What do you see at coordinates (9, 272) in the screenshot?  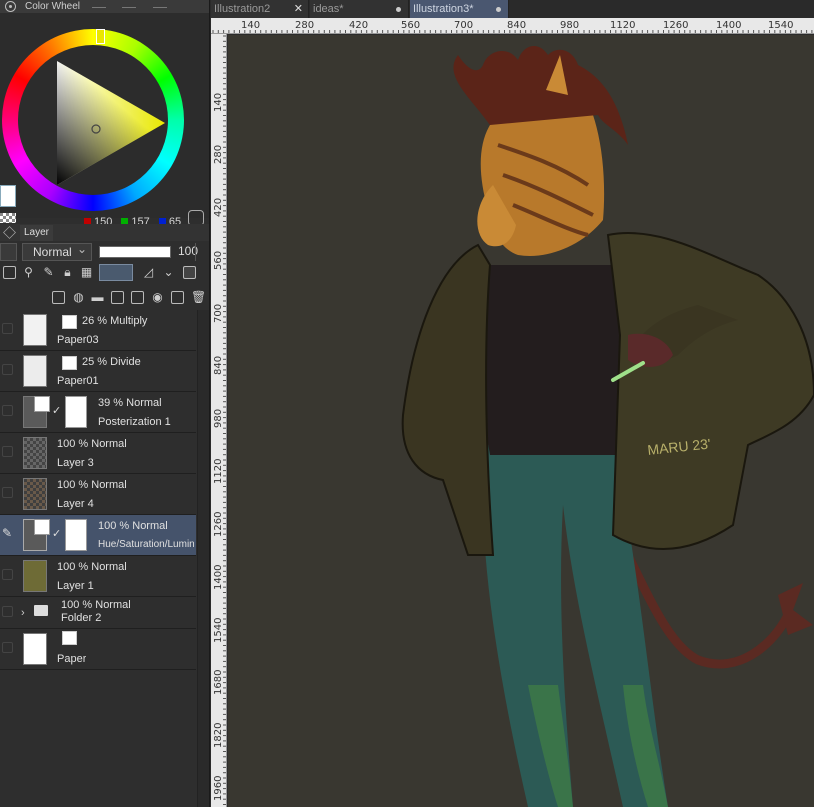 I see `clip-icon` at bounding box center [9, 272].